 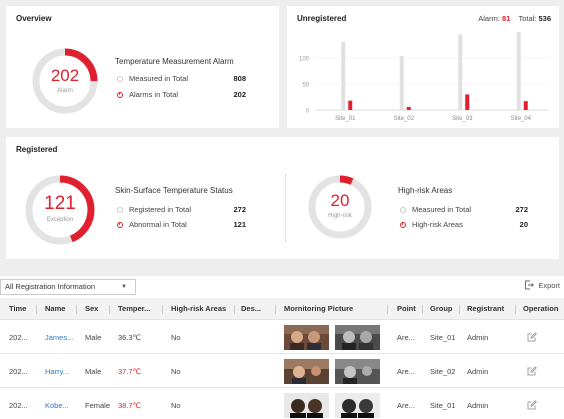 I want to click on col-sex: Sex, so click(x=96, y=309).